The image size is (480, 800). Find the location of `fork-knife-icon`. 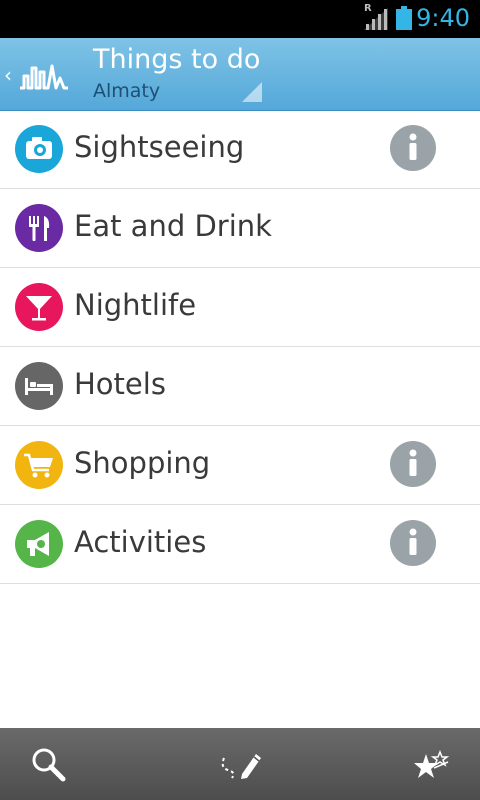

fork-knife-icon is located at coordinates (39, 228).